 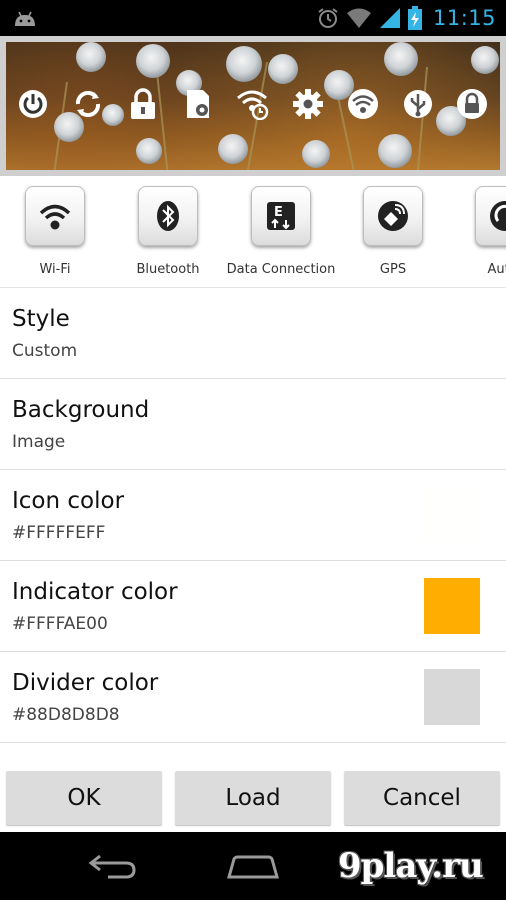 I want to click on gps-icon, so click(x=393, y=216).